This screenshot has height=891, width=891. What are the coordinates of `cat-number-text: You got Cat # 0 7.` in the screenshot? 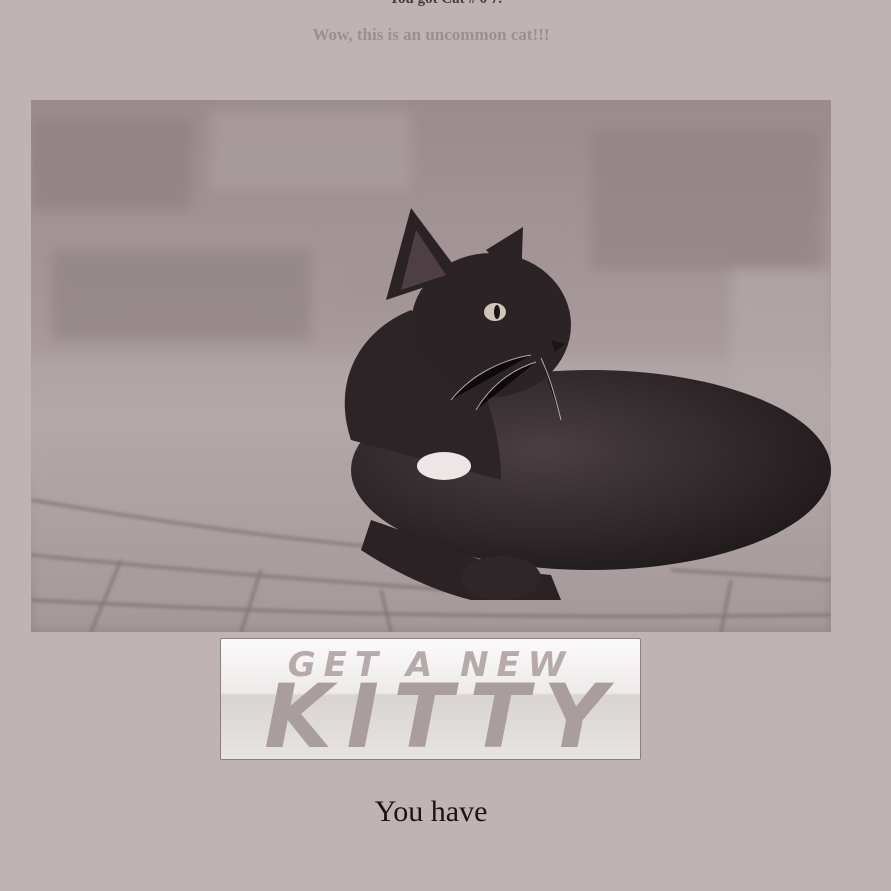 It's located at (445, 4).